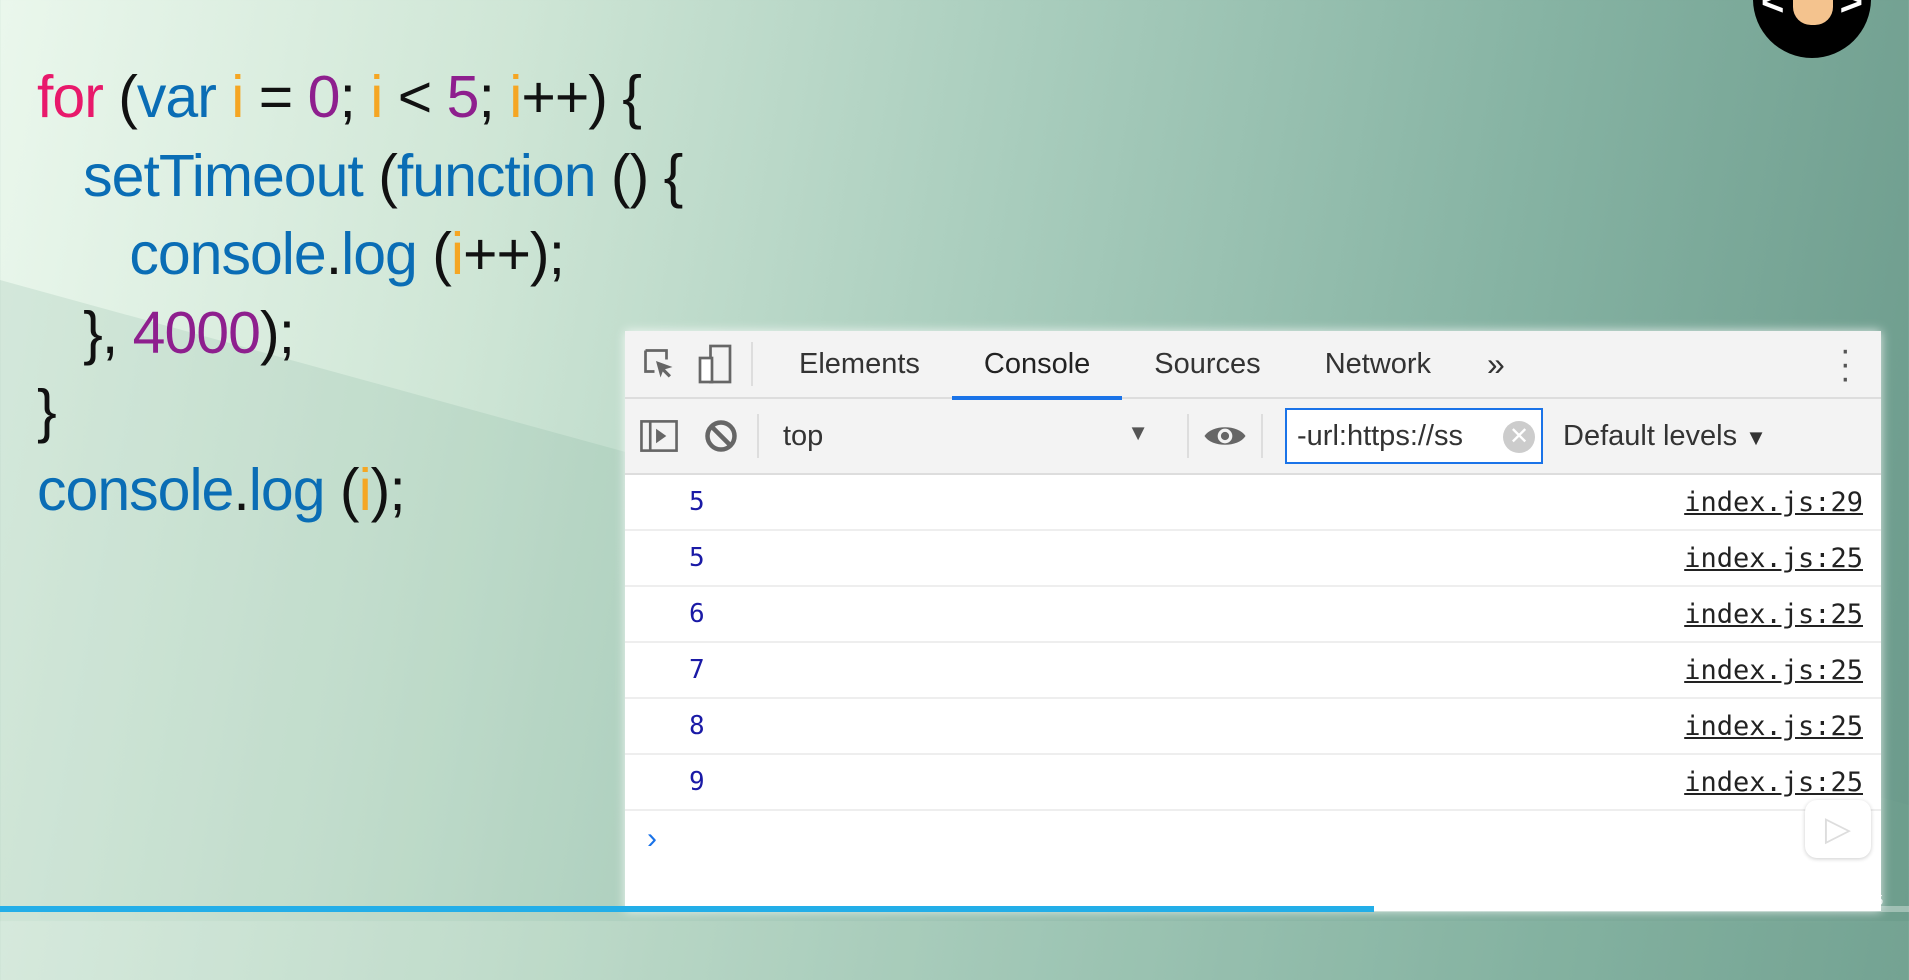  Describe the element at coordinates (70, 97) in the screenshot. I see `code-token: for` at that location.